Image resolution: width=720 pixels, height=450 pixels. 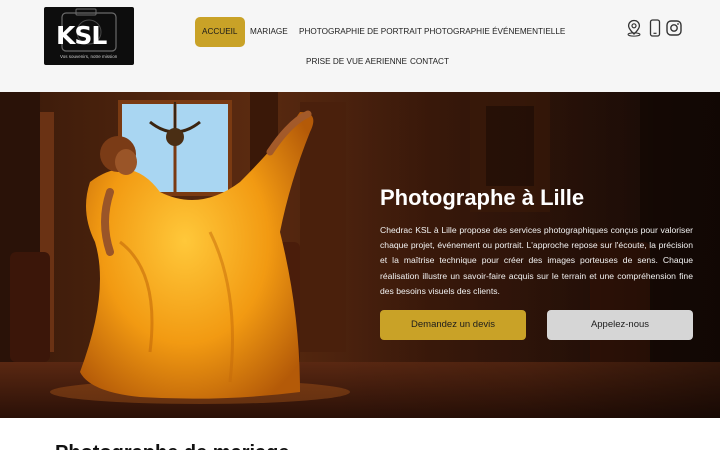 What do you see at coordinates (356, 62) in the screenshot?
I see `nav-item-aerienne: Prise de vue aerienne` at bounding box center [356, 62].